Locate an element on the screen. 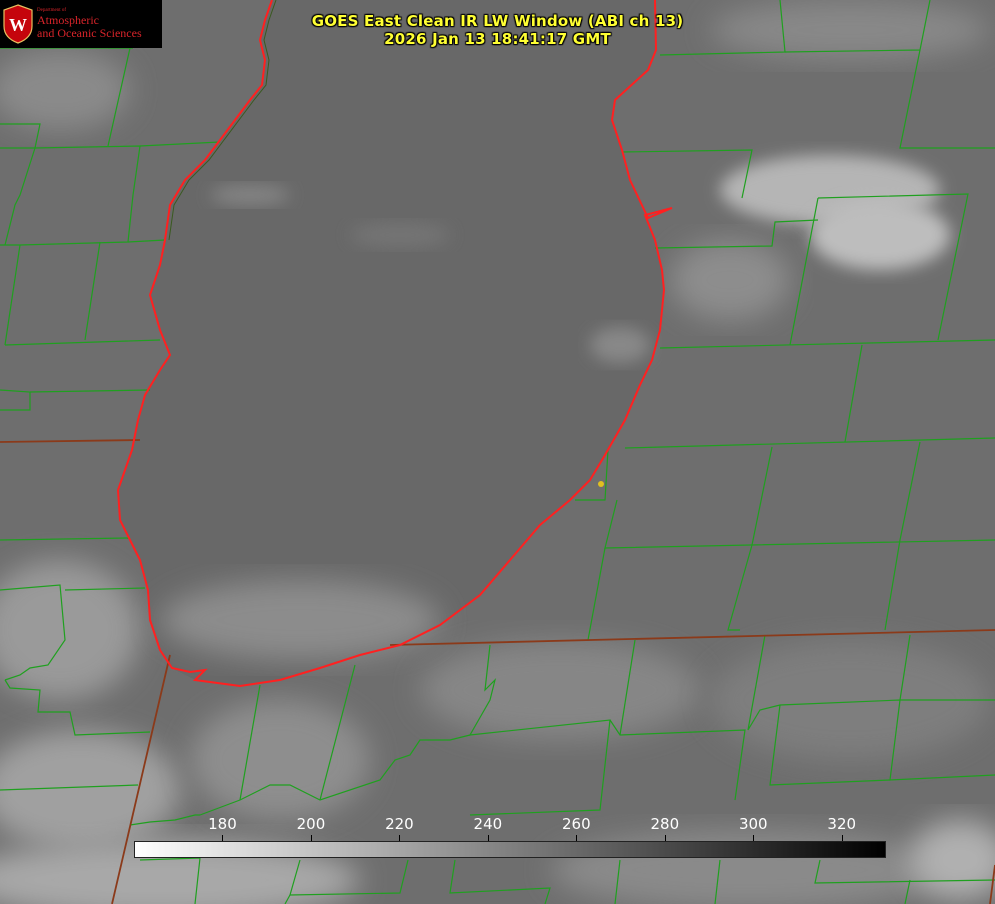  location-marker is located at coordinates (601, 484).